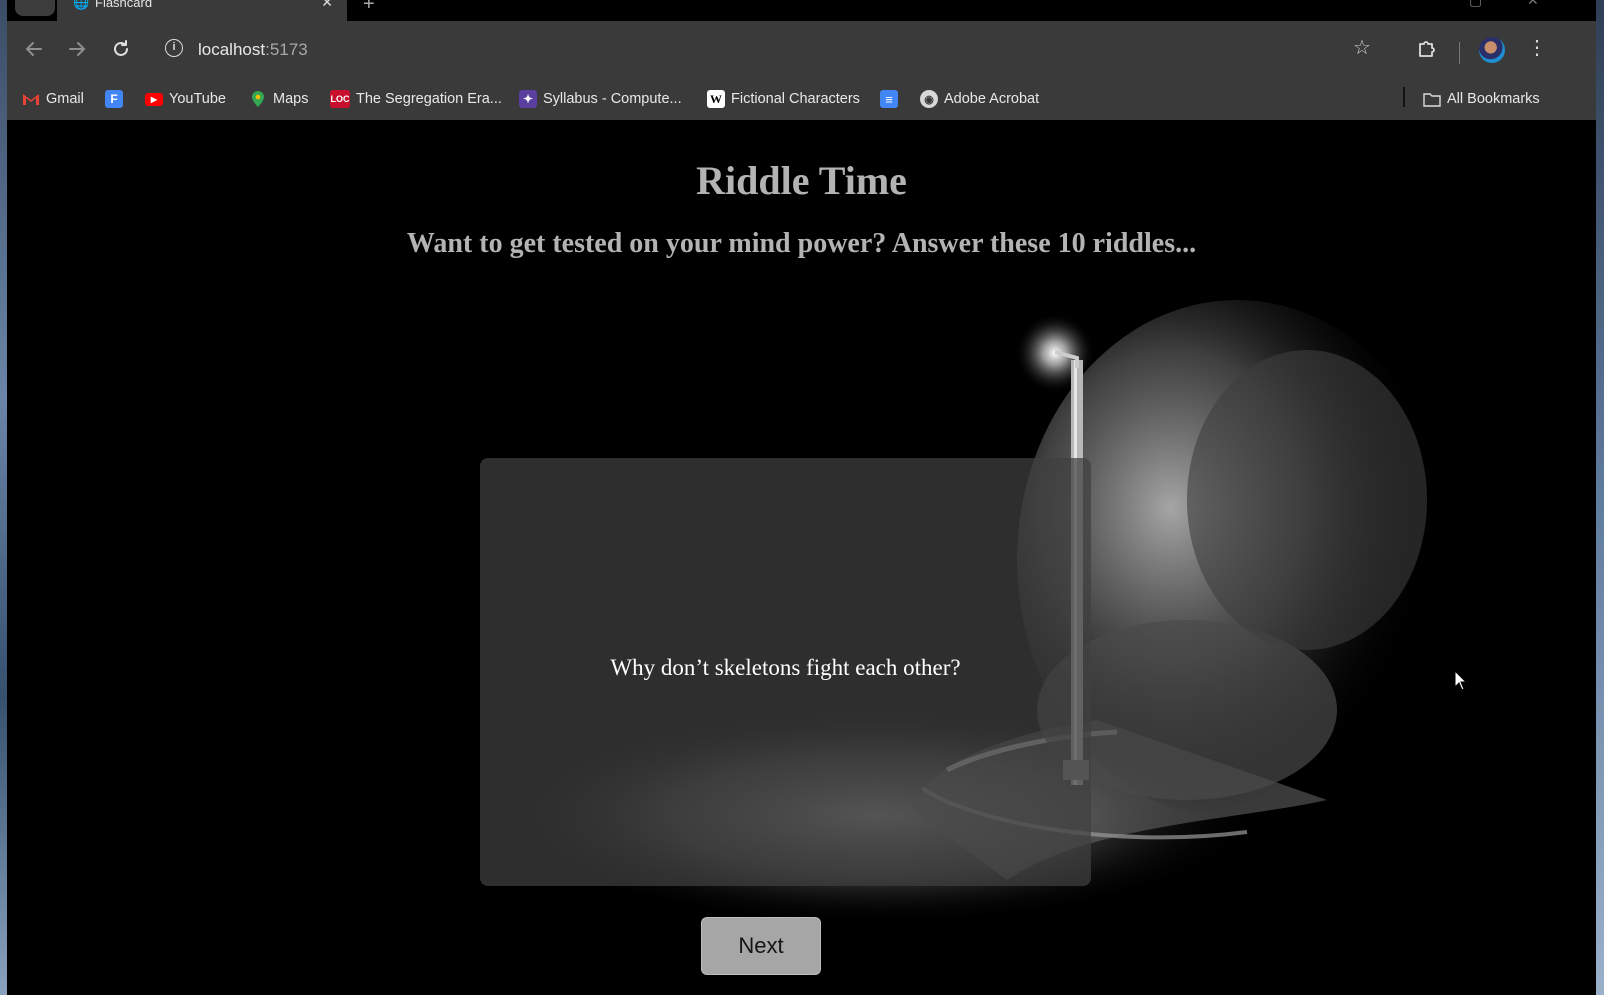 The image size is (1604, 995). Describe the element at coordinates (291, 99) in the screenshot. I see `bookmark-label: Maps` at that location.